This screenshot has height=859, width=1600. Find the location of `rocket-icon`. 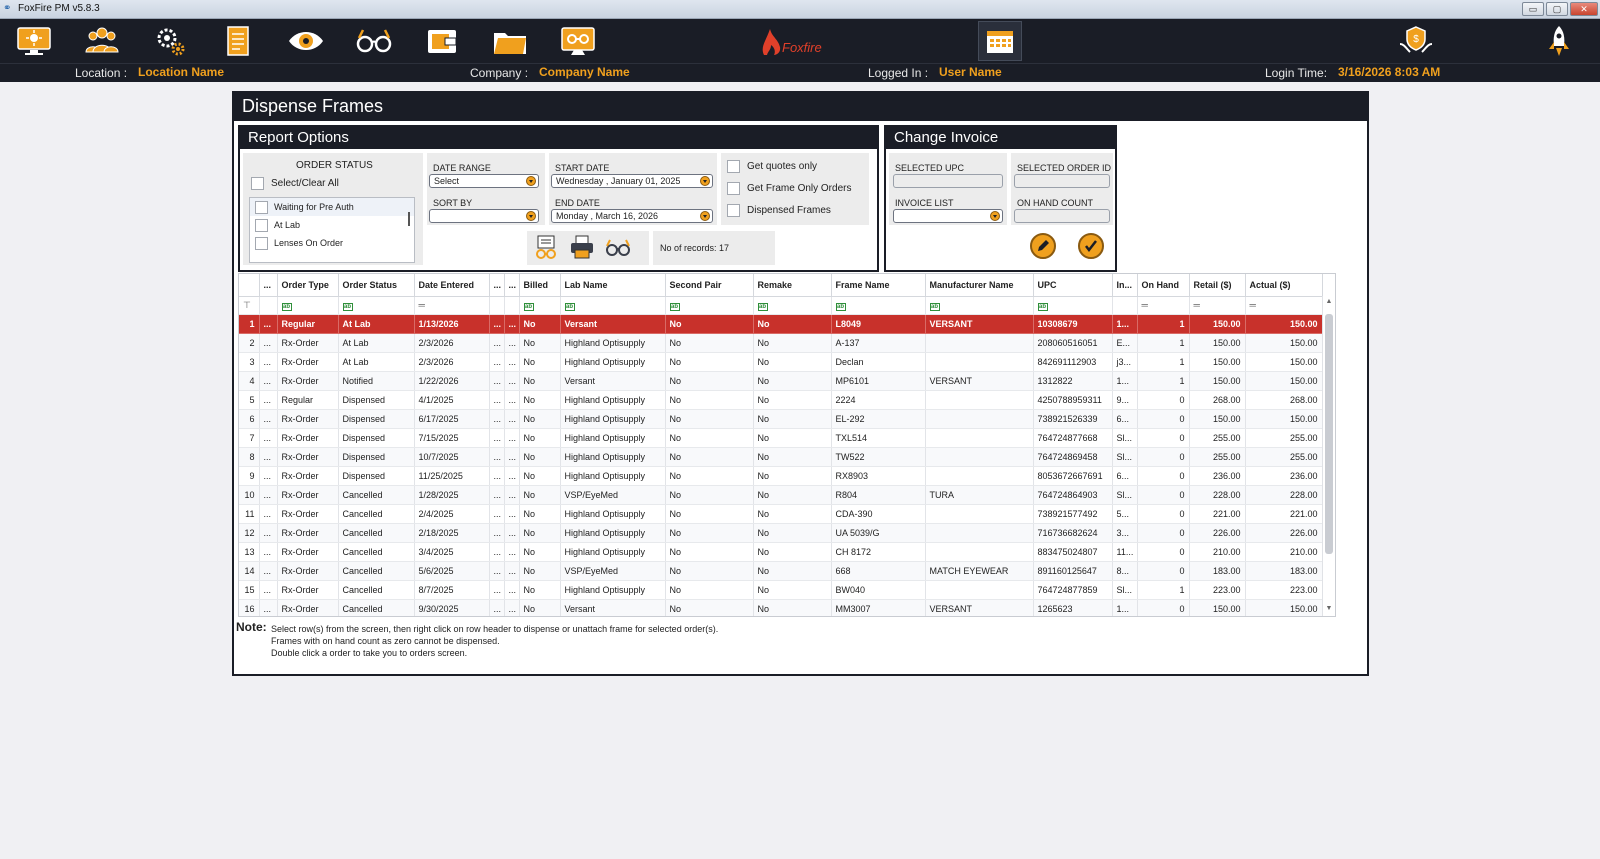

rocket-icon is located at coordinates (1559, 41).